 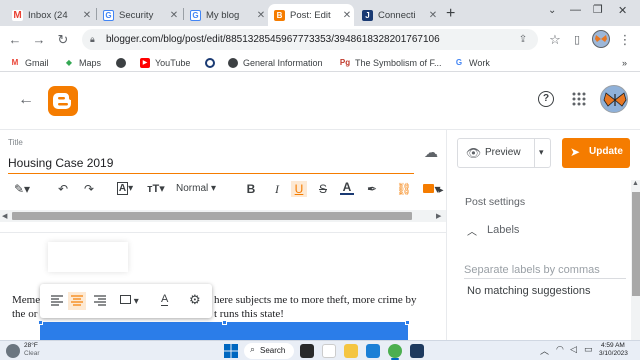 I want to click on labels-heading: Labels, so click(x=503, y=230).